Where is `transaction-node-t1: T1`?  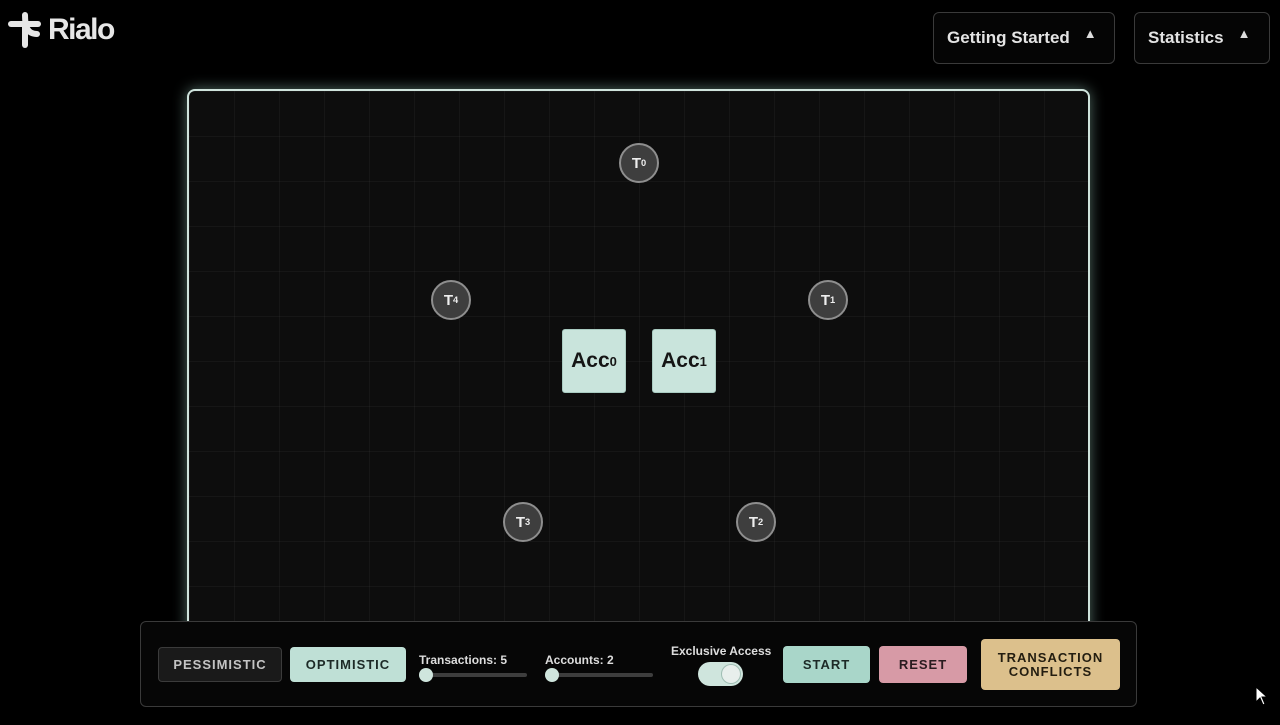 transaction-node-t1: T1 is located at coordinates (828, 300).